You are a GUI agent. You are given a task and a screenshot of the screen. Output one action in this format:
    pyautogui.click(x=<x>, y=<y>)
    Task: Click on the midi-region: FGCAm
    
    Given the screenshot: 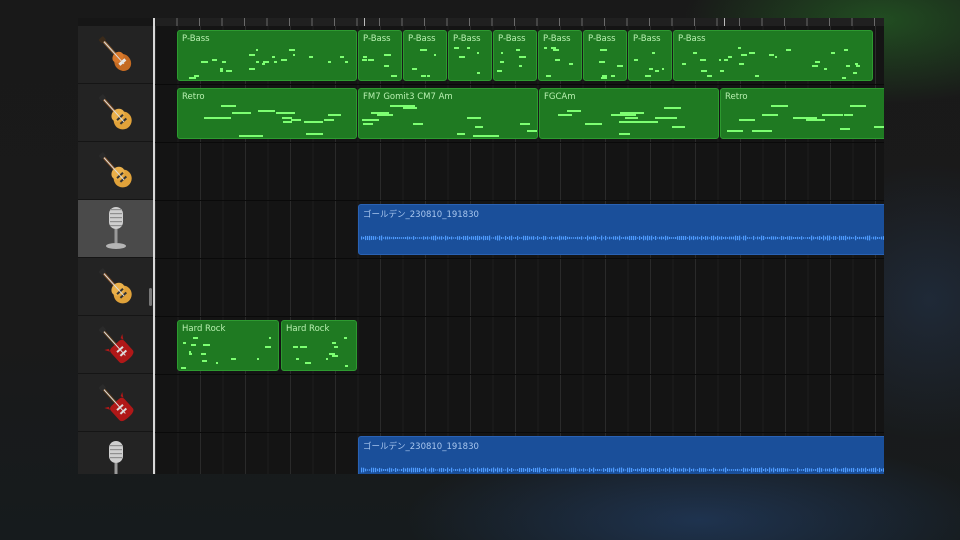 What is the action you would take?
    pyautogui.click(x=629, y=113)
    